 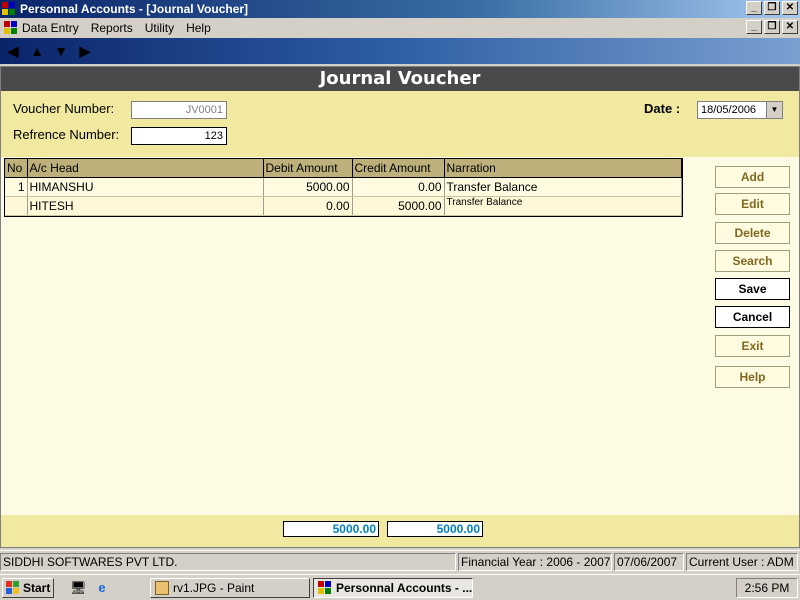 What do you see at coordinates (752, 204) in the screenshot?
I see `edit-button: Edit` at bounding box center [752, 204].